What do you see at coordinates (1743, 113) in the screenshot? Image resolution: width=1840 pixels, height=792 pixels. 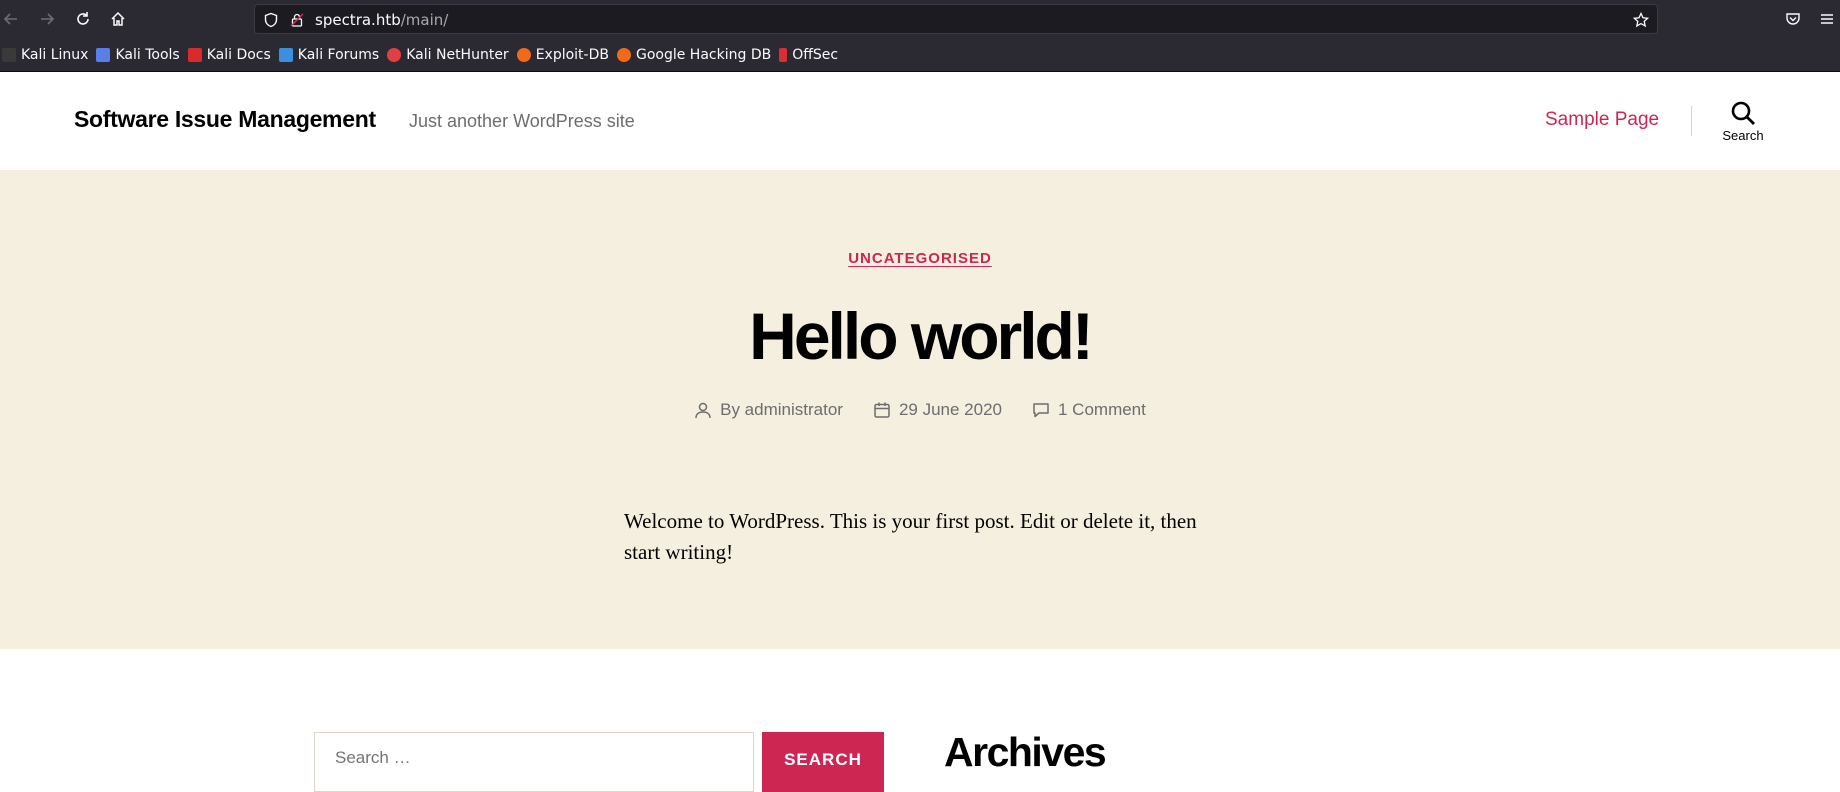 I see `search-icon` at bounding box center [1743, 113].